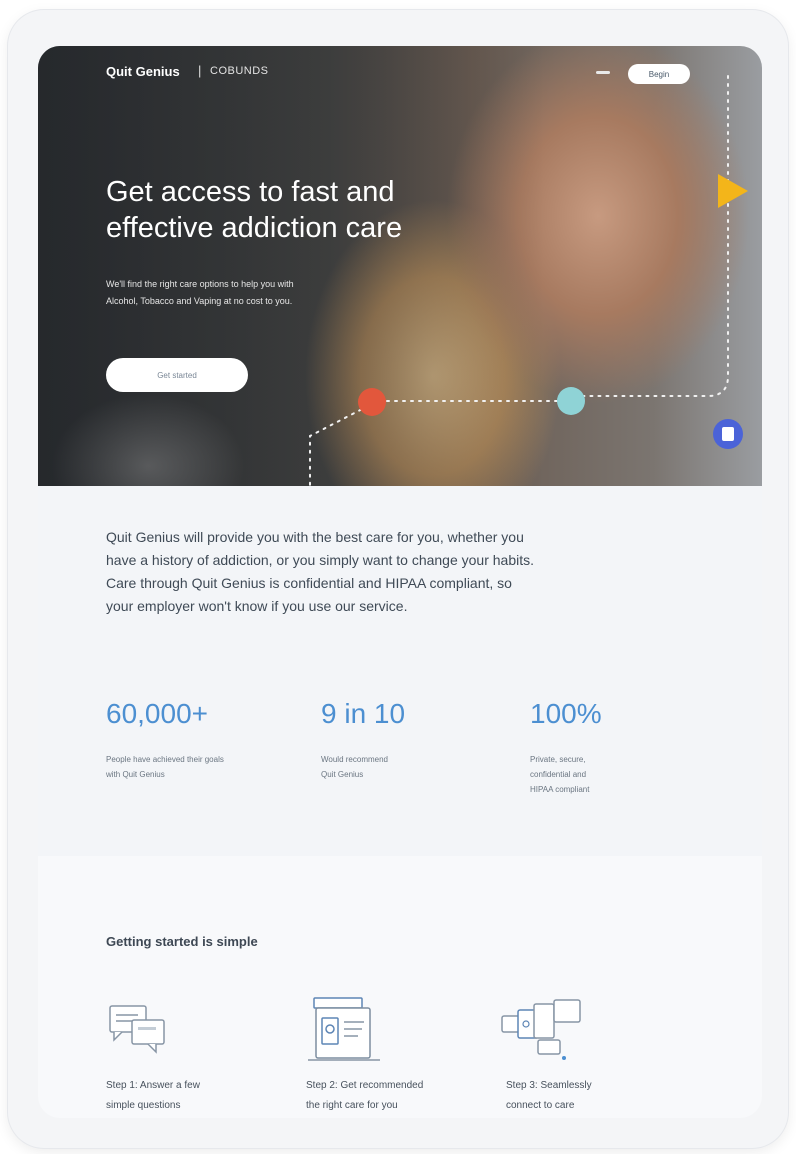  I want to click on care-plan-icon, so click(344, 1029).